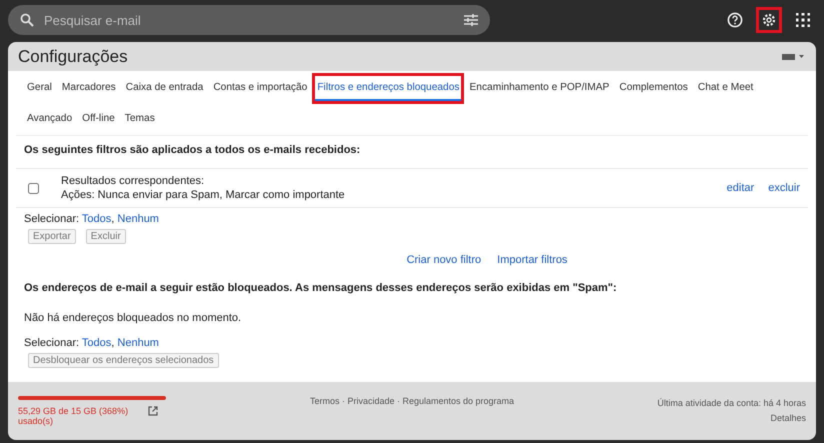 The width and height of the screenshot is (824, 443). I want to click on settings-tab: Avançado, so click(50, 119).